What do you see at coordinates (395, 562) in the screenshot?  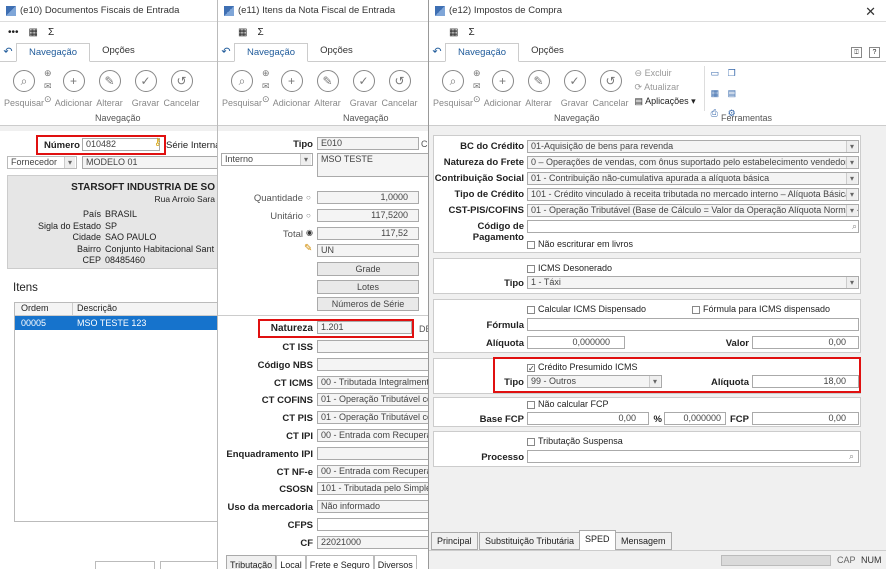 I see `tab-diversos: Diversos` at bounding box center [395, 562].